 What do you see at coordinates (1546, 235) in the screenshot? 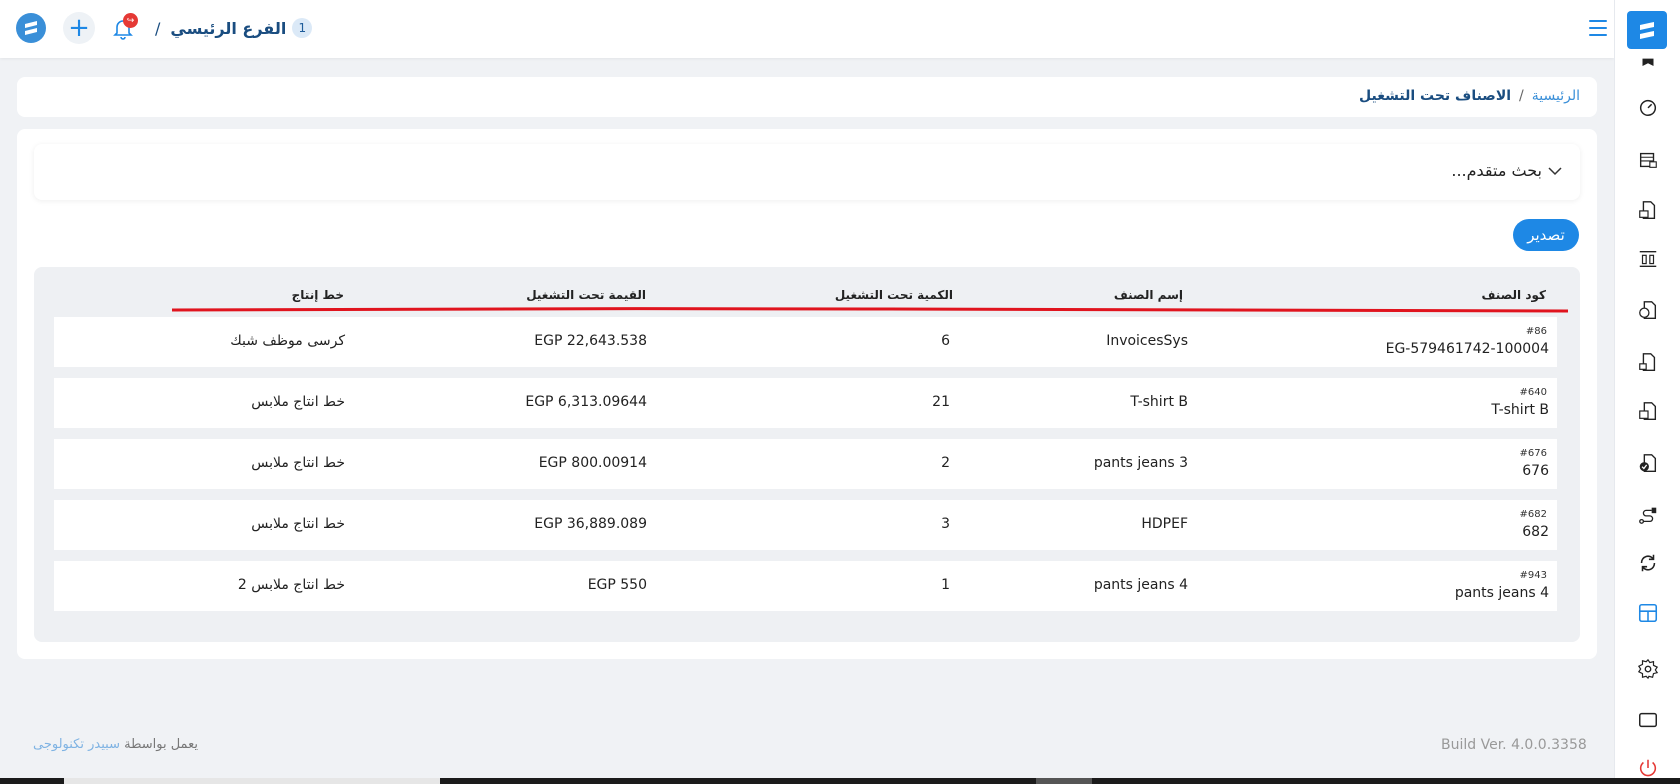
I see `export-button: تصدير` at bounding box center [1546, 235].